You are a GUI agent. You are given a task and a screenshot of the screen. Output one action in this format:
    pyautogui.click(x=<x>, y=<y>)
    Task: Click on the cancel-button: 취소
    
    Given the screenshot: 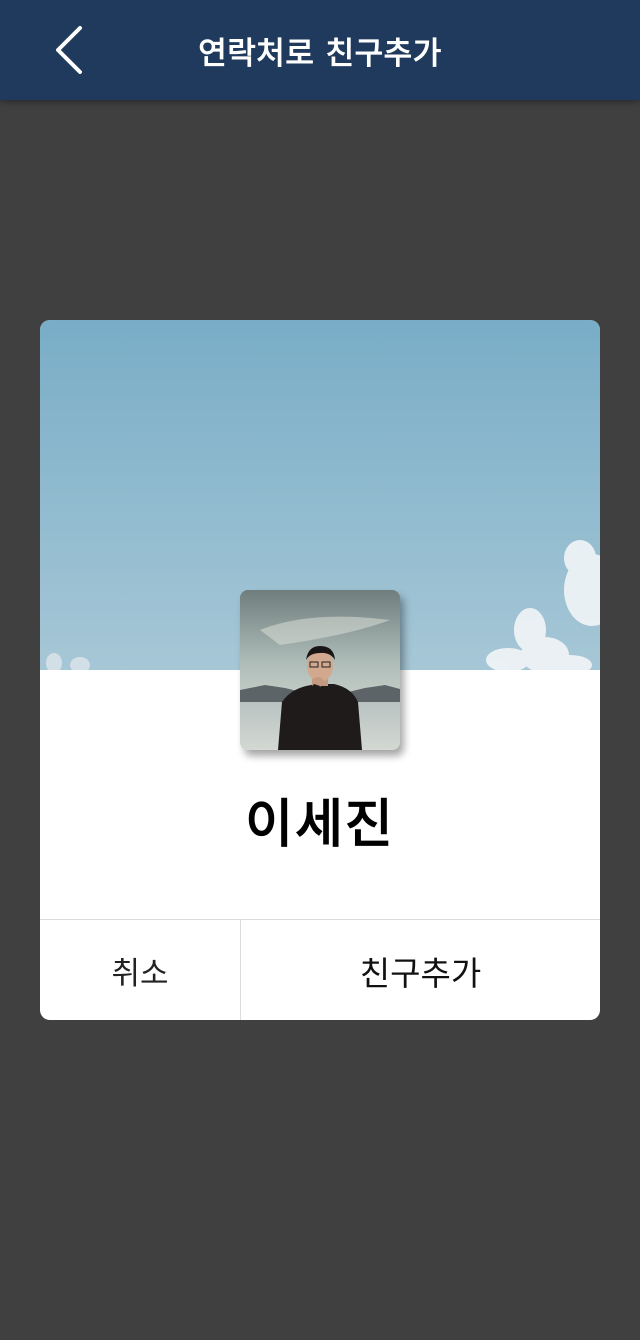 What is the action you would take?
    pyautogui.click(x=140, y=970)
    